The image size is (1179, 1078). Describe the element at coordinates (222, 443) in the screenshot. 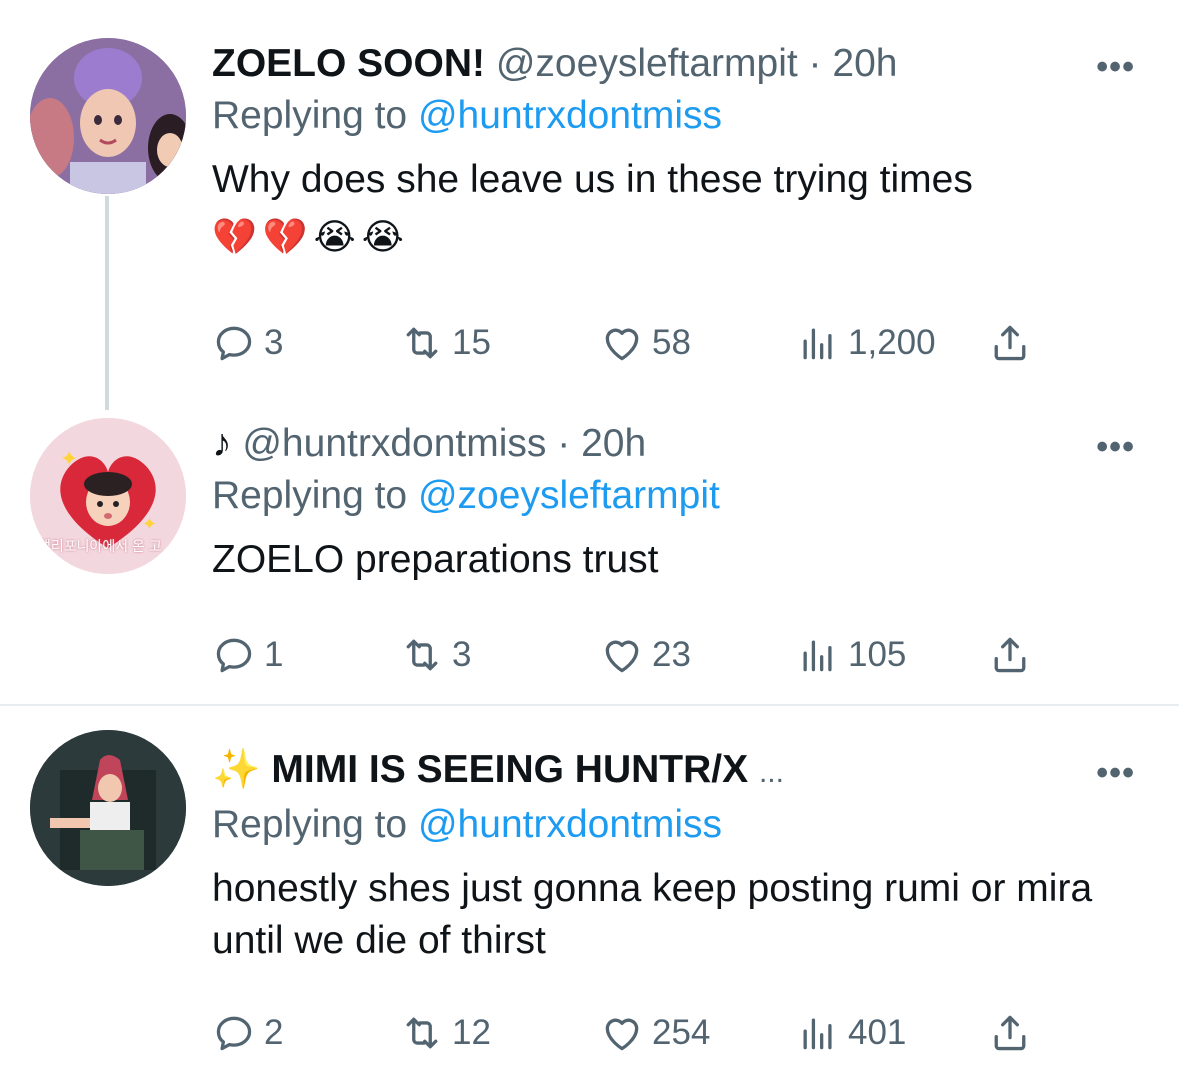

I see `display-name: ♪` at that location.